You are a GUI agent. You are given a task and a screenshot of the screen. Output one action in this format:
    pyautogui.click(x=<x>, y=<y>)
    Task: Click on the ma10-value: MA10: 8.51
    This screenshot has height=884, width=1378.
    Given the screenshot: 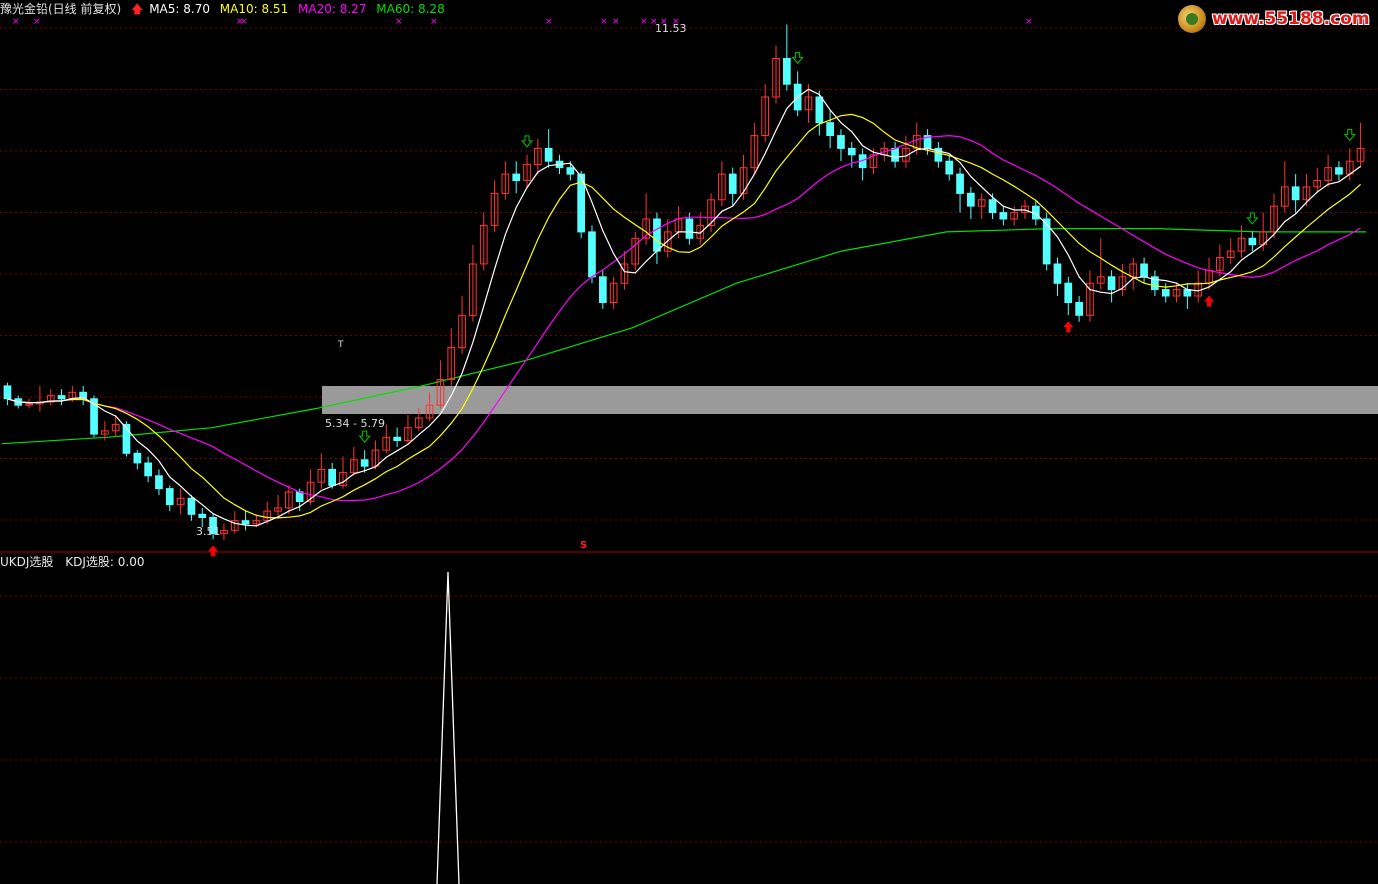 What is the action you would take?
    pyautogui.click(x=254, y=9)
    